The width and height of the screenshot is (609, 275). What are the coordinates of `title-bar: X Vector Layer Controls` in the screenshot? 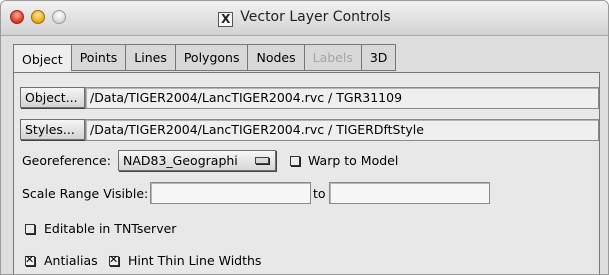 It's located at (304, 18).